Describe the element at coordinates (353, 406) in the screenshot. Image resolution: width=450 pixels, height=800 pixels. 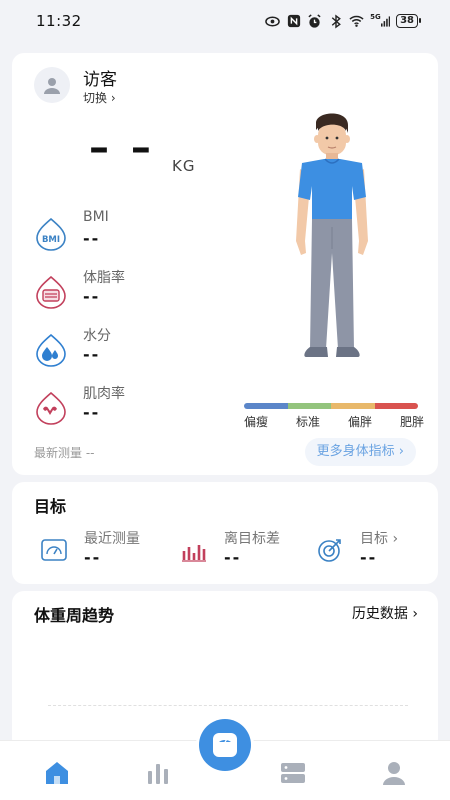
I see `bmi-segment-overweight` at that location.